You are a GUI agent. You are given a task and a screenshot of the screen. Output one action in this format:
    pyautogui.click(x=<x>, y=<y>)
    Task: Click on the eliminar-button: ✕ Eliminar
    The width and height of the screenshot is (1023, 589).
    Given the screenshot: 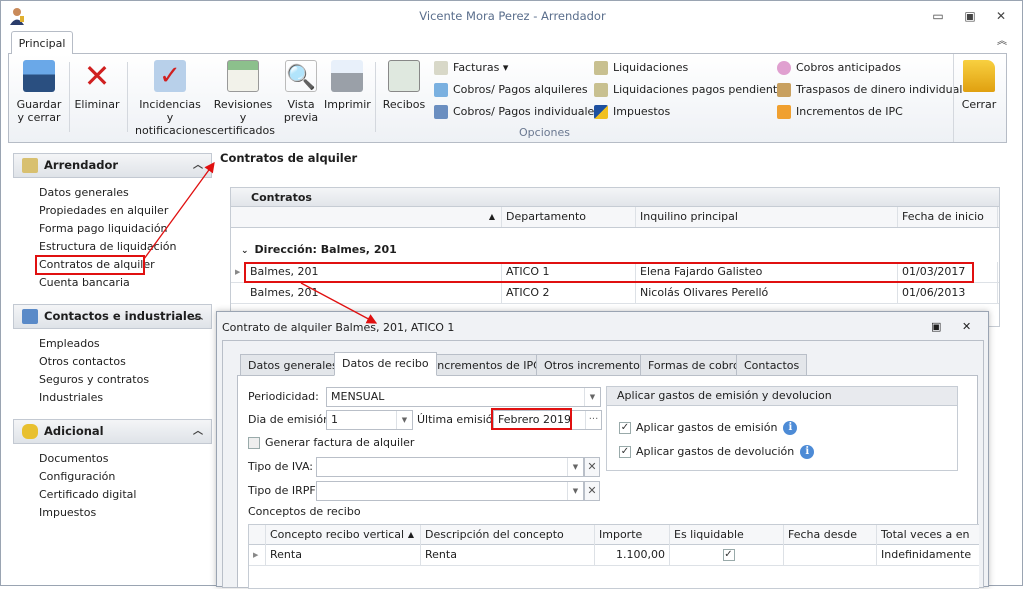 What is the action you would take?
    pyautogui.click(x=97, y=85)
    